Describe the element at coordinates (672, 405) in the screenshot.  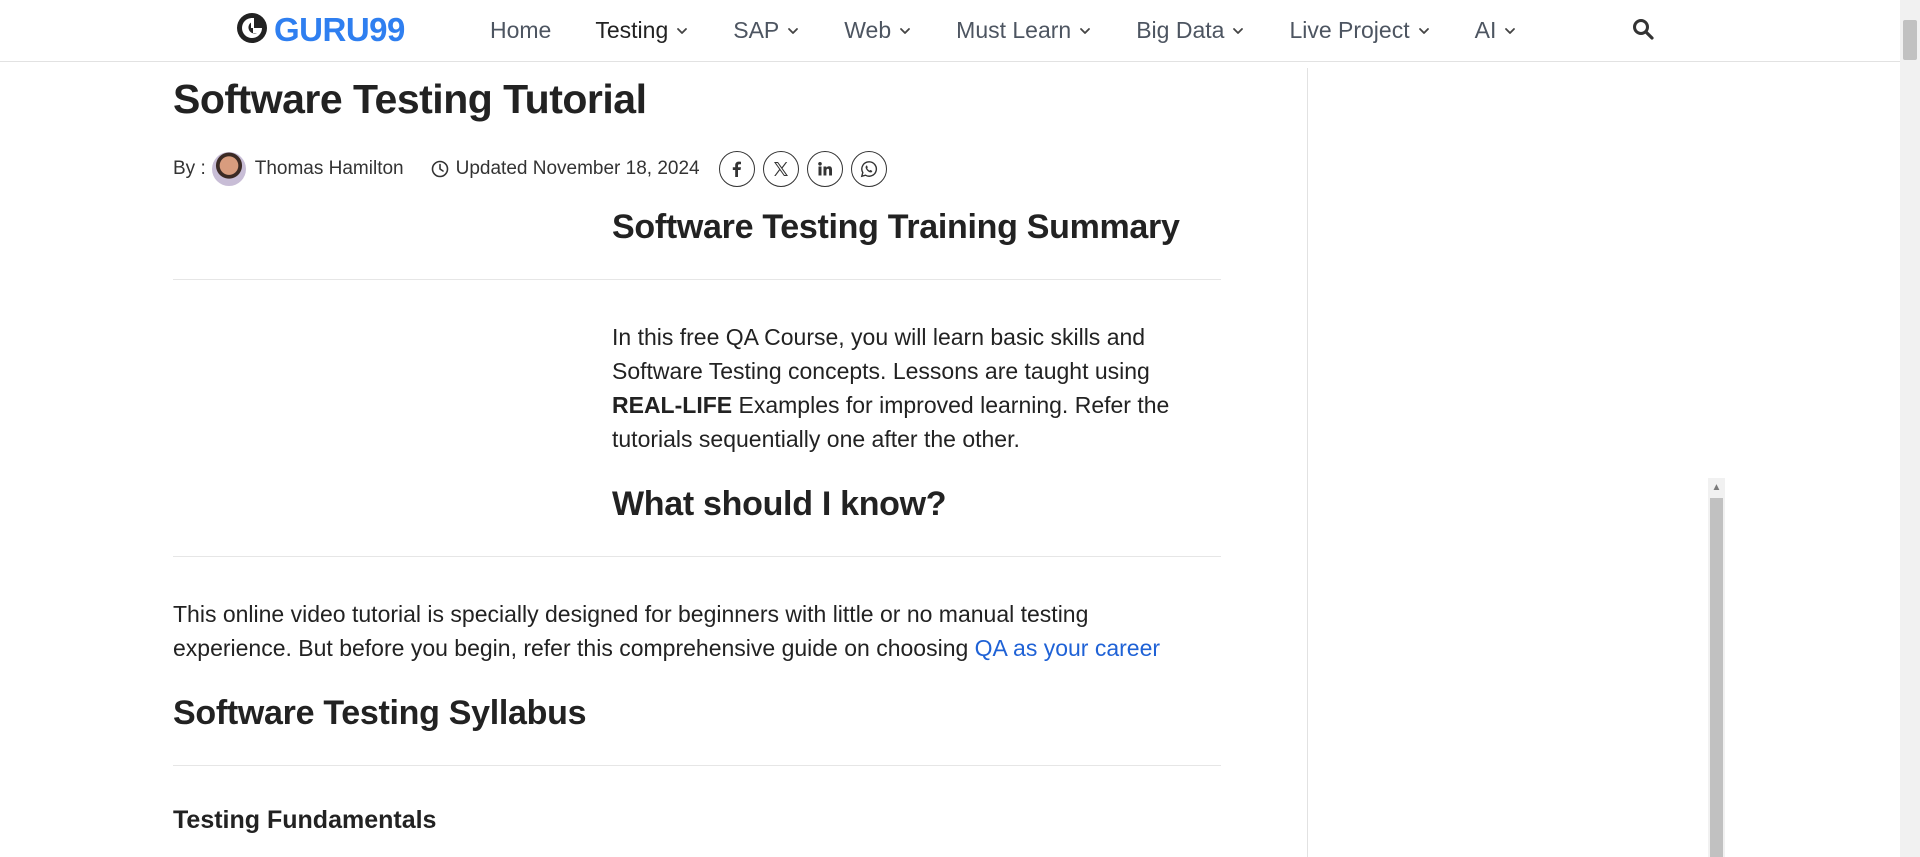
I see `summary-text-bold: REAL-LIFE` at that location.